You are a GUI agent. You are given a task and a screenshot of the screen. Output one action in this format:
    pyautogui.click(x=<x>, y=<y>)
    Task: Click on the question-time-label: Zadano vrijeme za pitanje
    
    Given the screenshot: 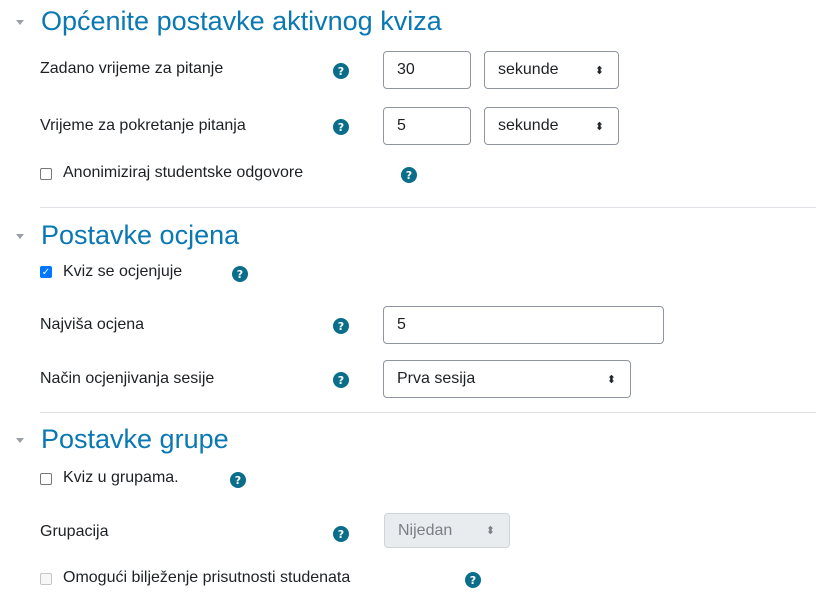 What is the action you would take?
    pyautogui.click(x=132, y=68)
    